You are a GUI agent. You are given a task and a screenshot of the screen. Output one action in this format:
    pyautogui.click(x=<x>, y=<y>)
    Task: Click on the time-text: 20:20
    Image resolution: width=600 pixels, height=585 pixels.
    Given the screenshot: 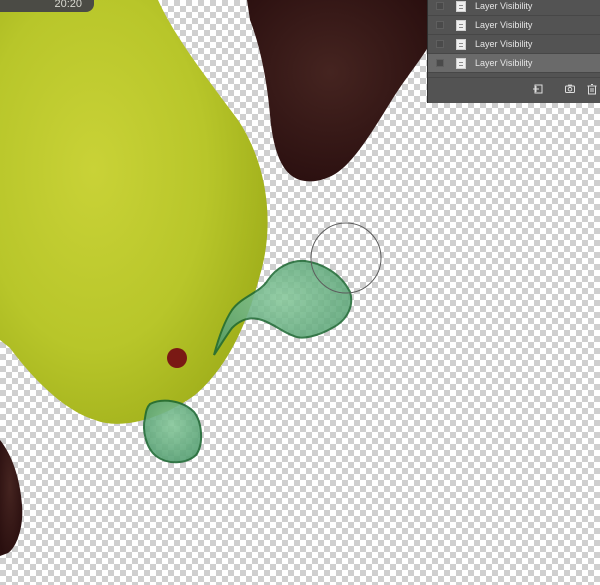 What is the action you would take?
    pyautogui.click(x=68, y=5)
    